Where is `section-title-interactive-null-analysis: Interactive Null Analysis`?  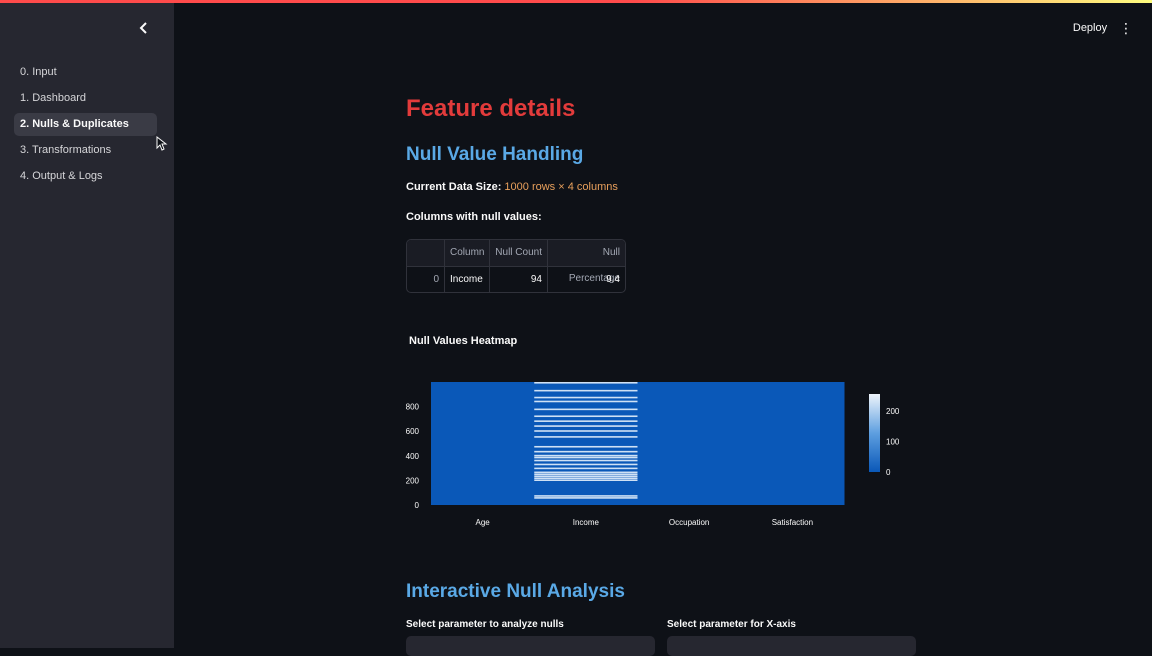 section-title-interactive-null-analysis: Interactive Null Analysis is located at coordinates (515, 591).